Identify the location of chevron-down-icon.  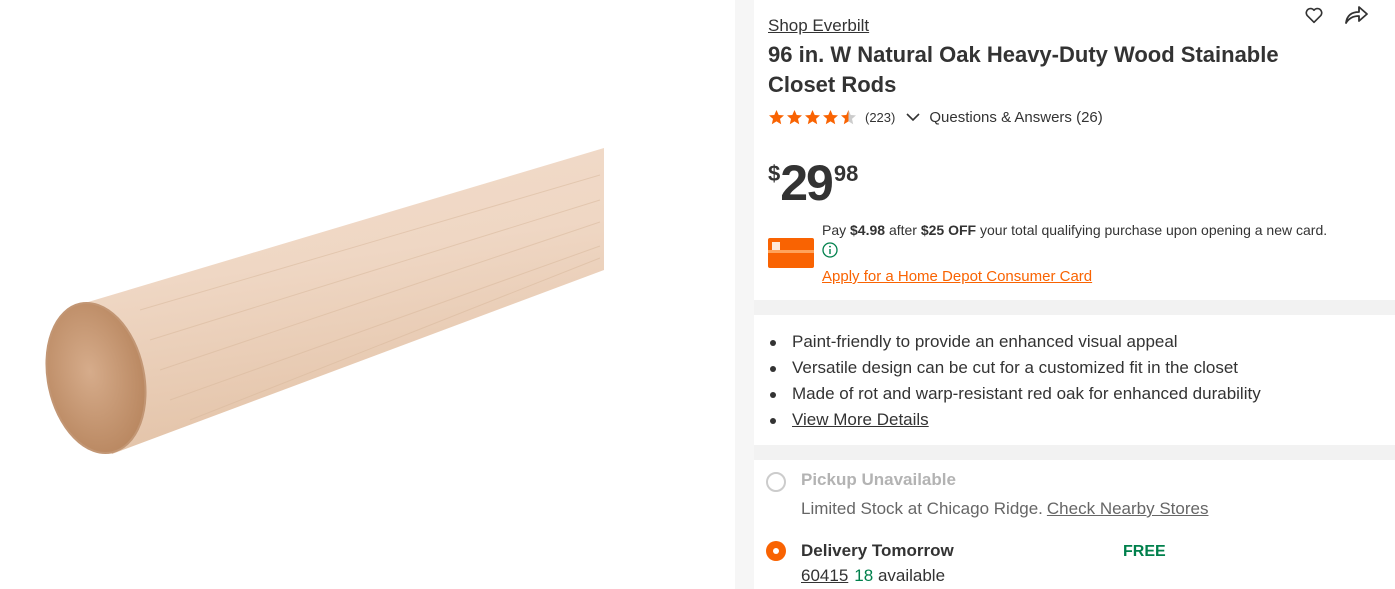
(913, 117).